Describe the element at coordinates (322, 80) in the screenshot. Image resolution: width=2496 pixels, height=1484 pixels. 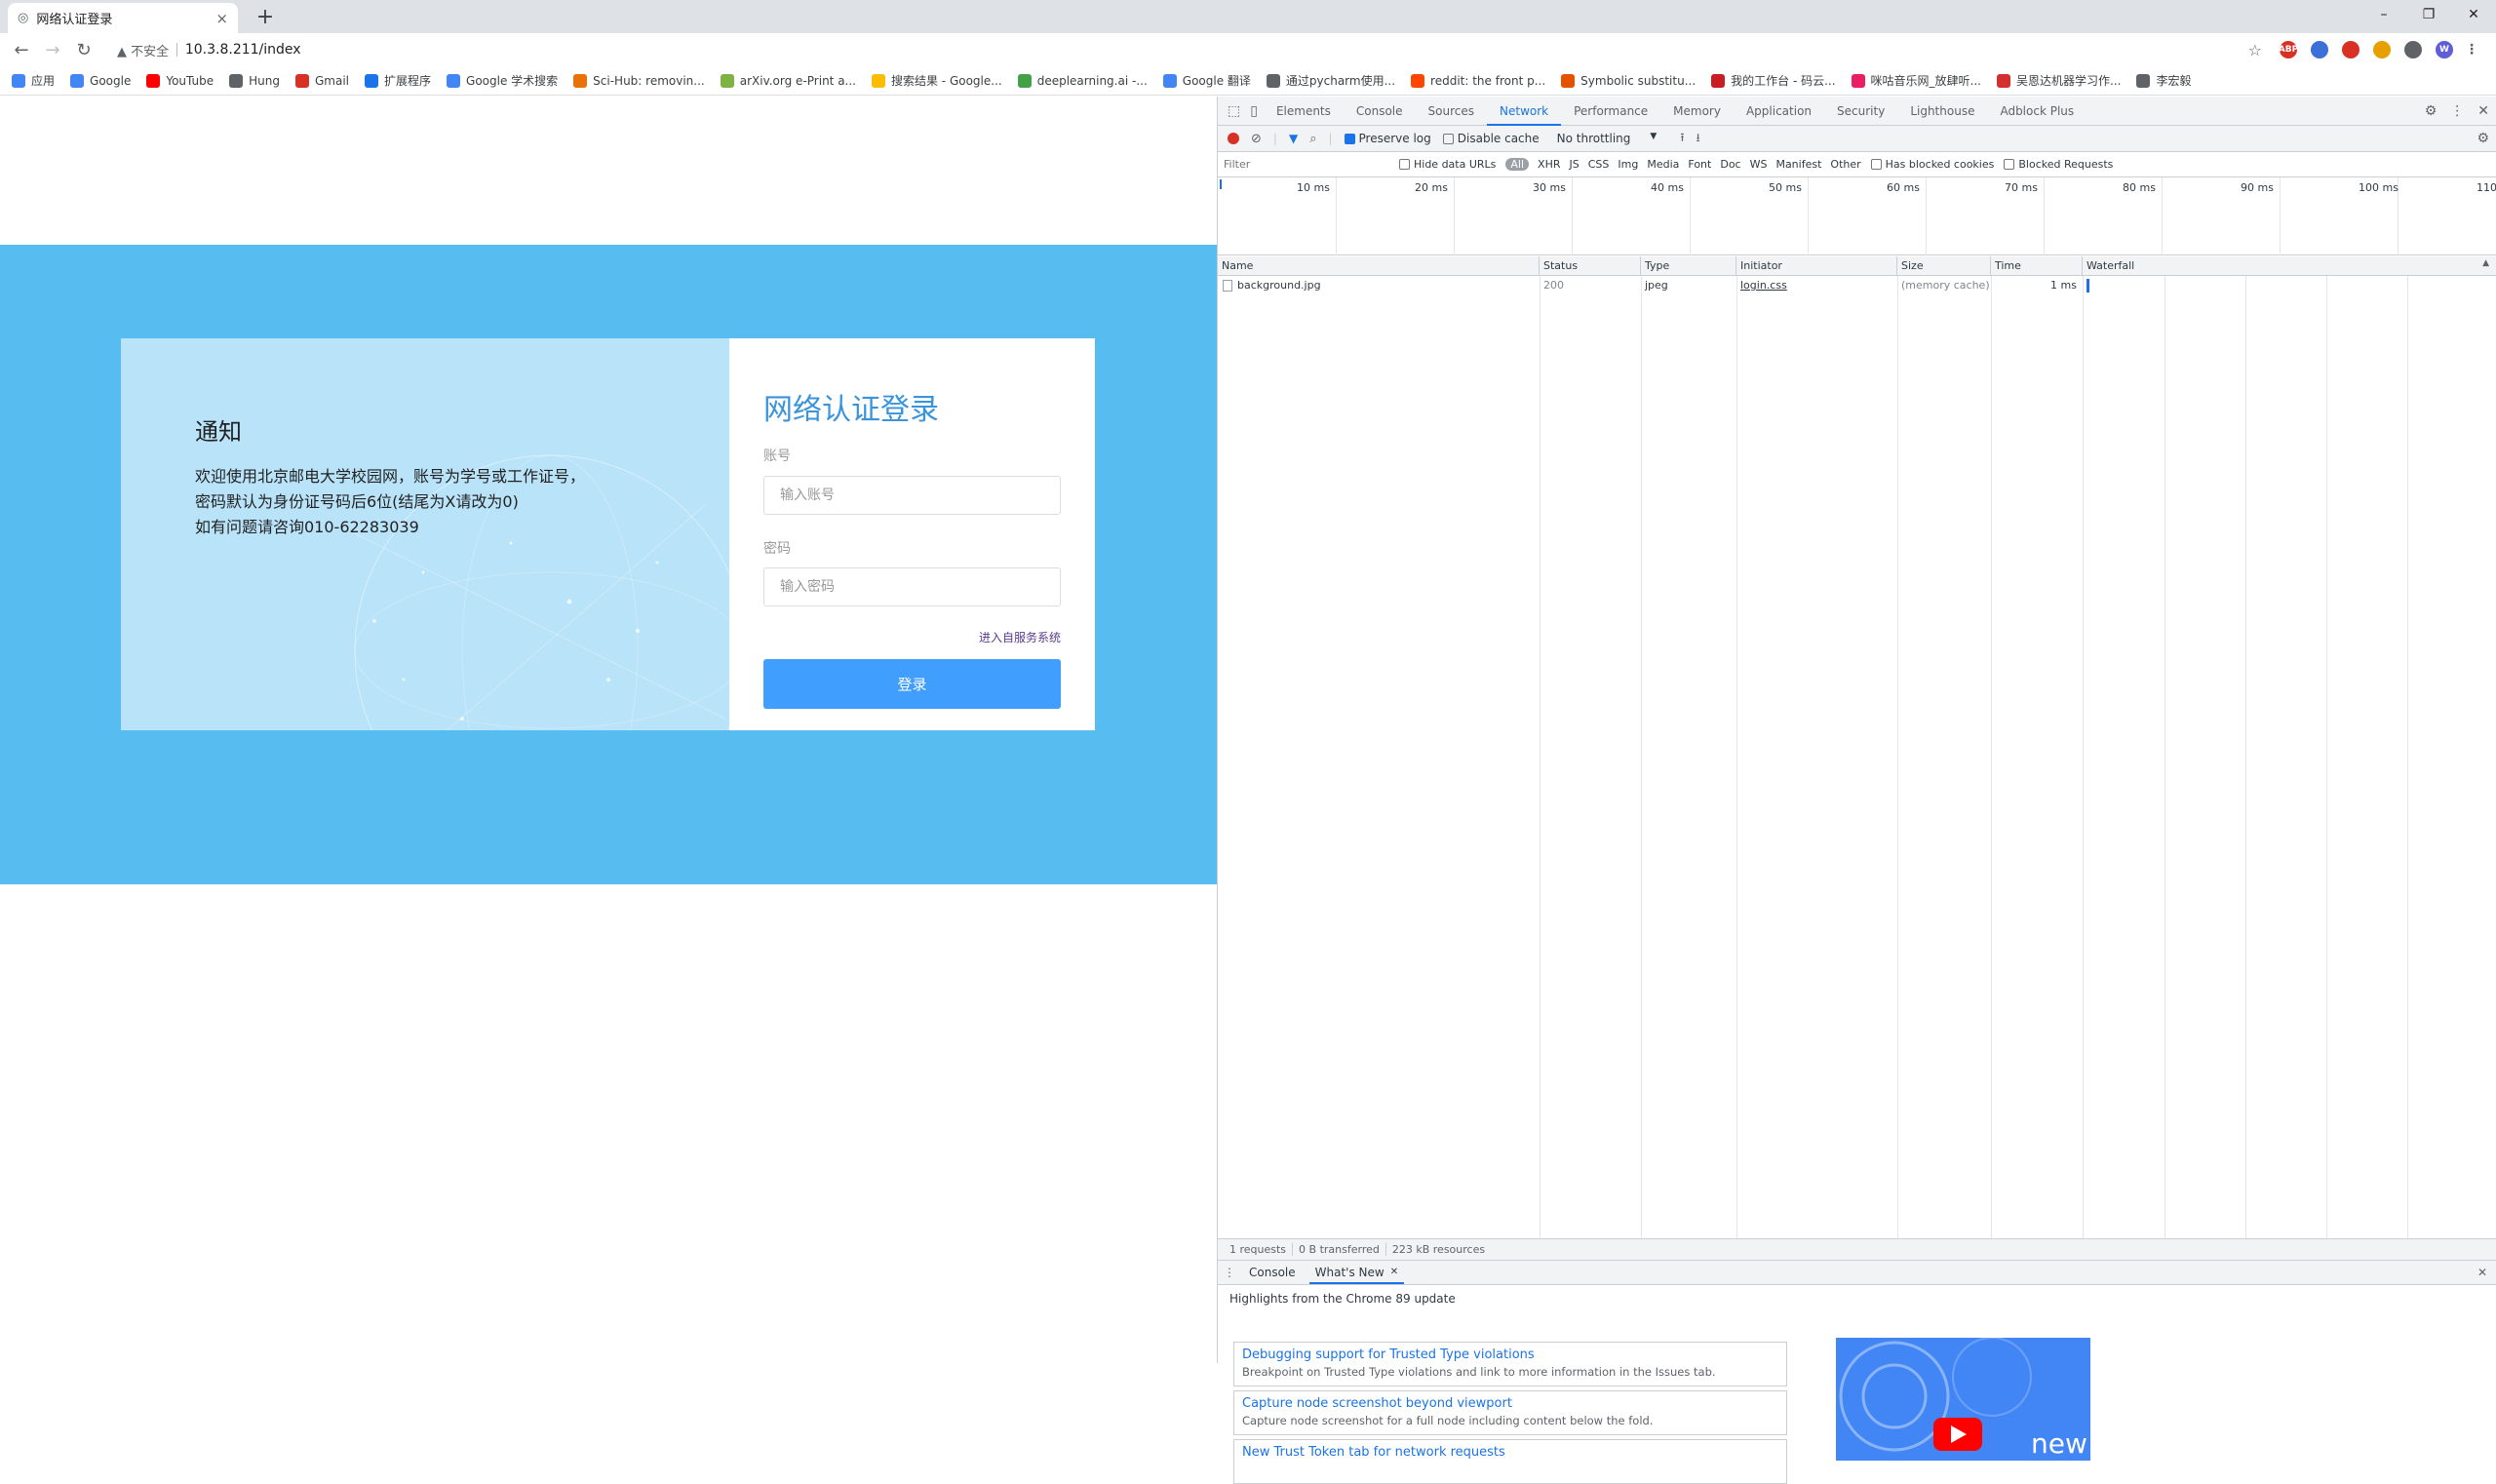
I see `bookmark-item: Gmail` at that location.